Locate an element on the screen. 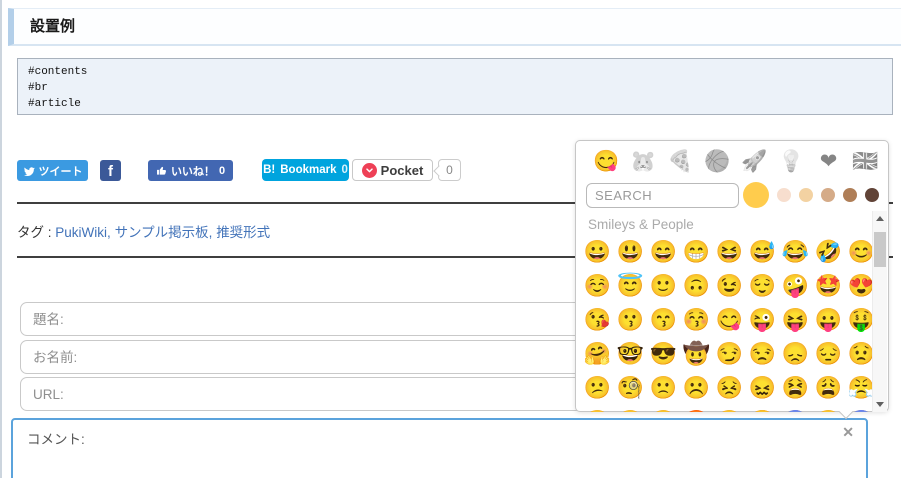 This screenshot has width=910, height=478. emoji-cell: 🤗 is located at coordinates (597, 354).